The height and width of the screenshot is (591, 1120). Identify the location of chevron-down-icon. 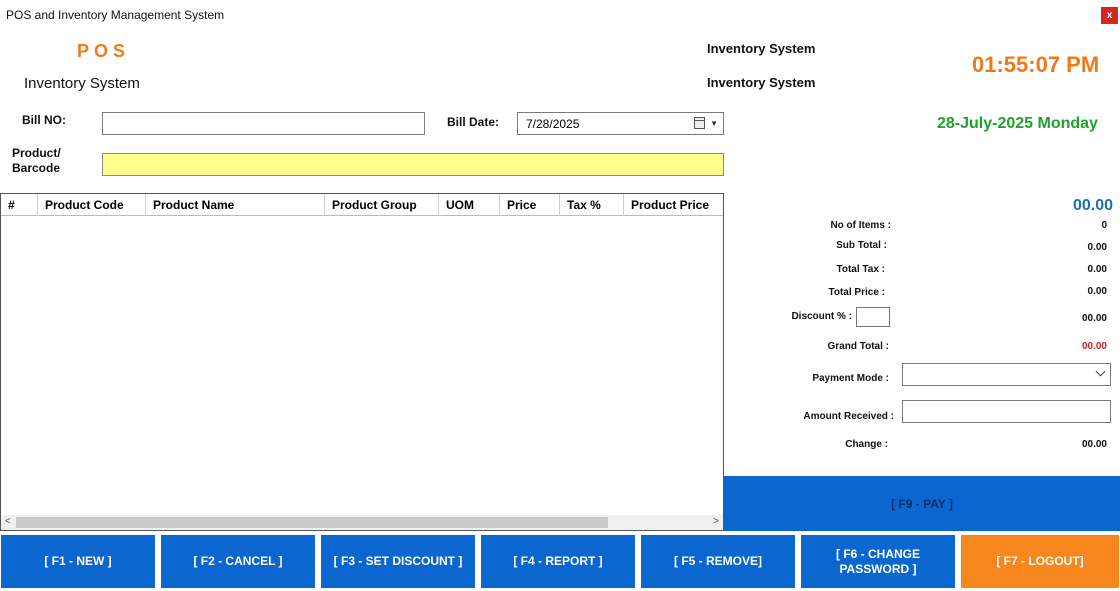
(1100, 371).